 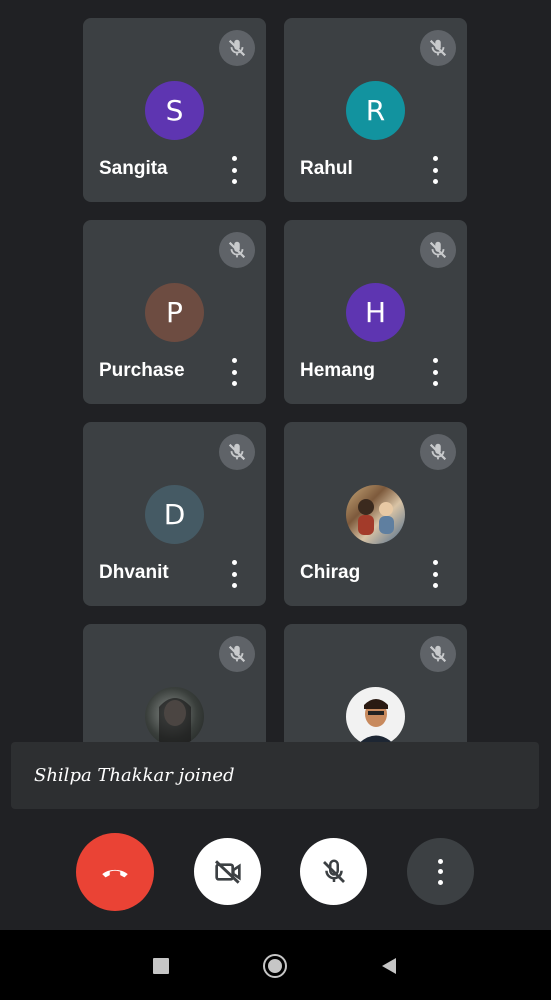 I want to click on participant-tile: D Dhvanit, so click(x=174, y=514).